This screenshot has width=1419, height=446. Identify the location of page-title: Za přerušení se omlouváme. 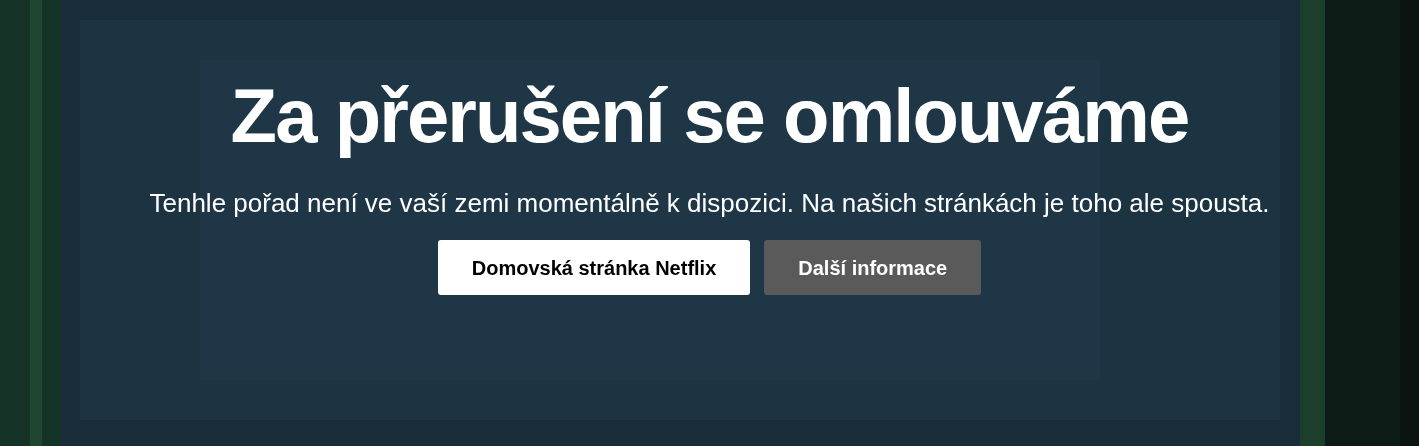
(709, 116).